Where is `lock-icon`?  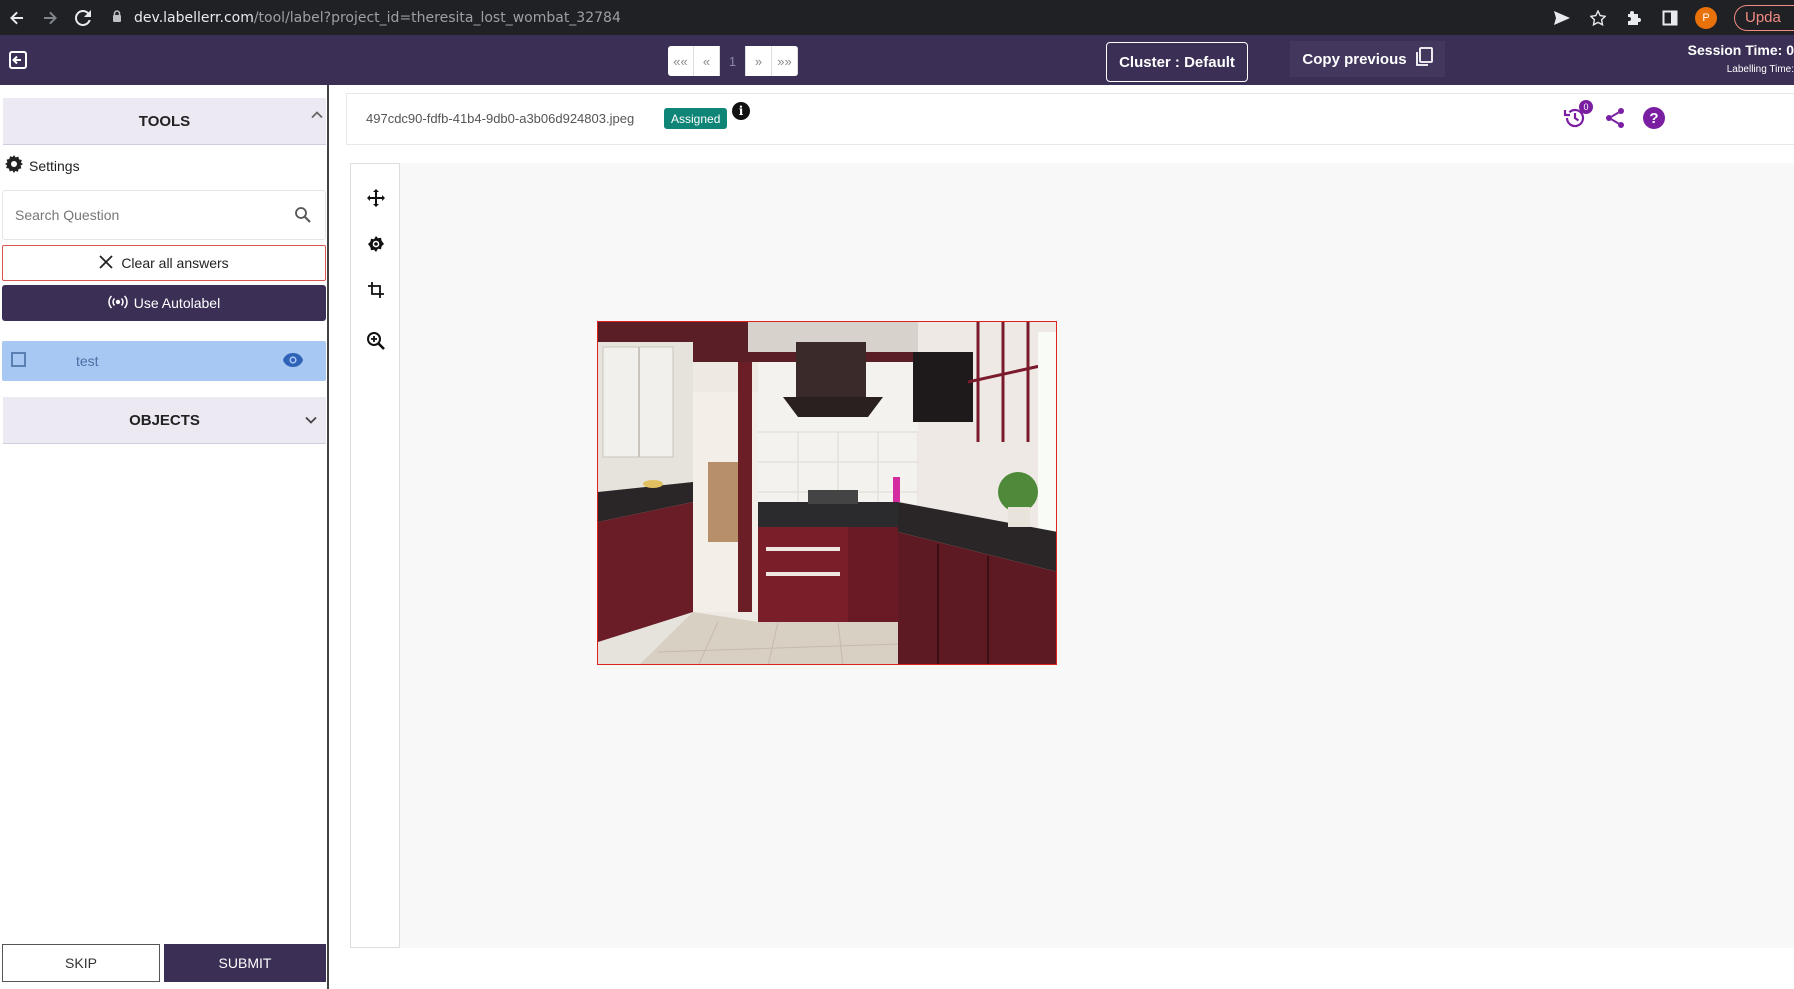 lock-icon is located at coordinates (123, 17).